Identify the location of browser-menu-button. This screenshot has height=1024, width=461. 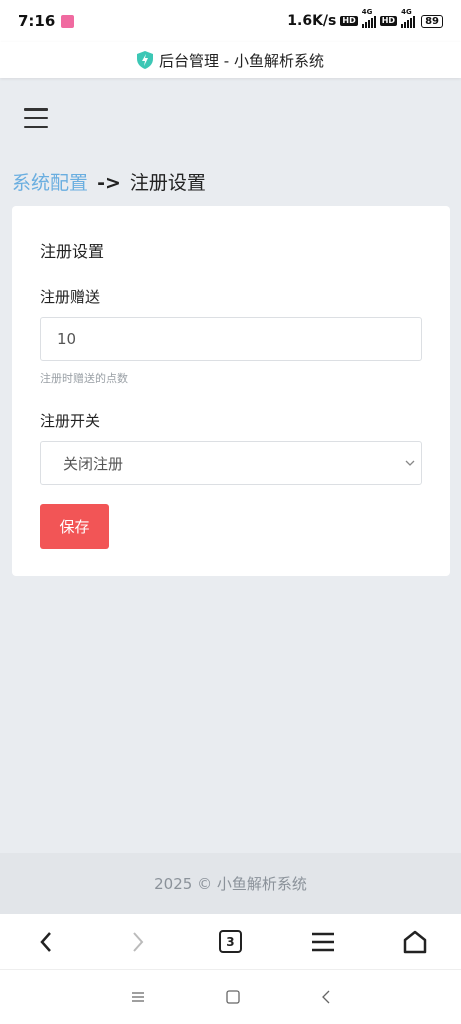
(323, 942).